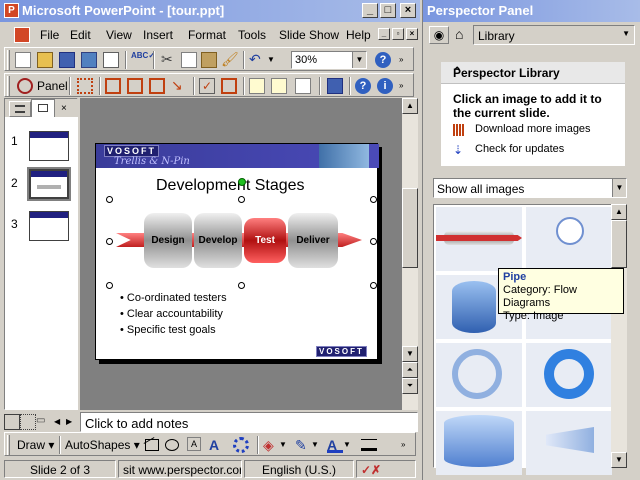 This screenshot has width=640, height=480. I want to click on layout-icon, so click(229, 86).